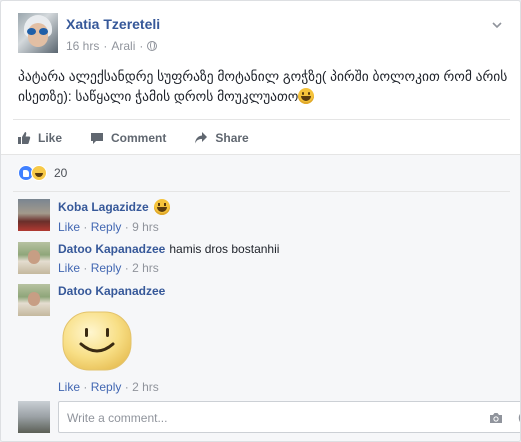 The image size is (521, 442). I want to click on post-location: Arali, so click(123, 46).